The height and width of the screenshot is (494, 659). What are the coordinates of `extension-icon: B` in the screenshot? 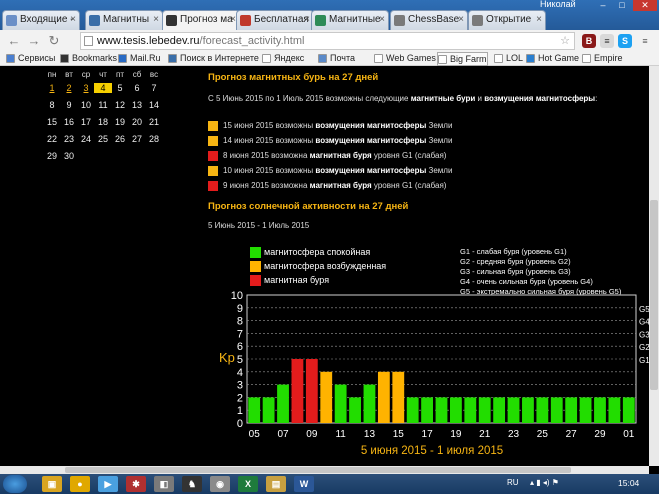 It's located at (589, 41).